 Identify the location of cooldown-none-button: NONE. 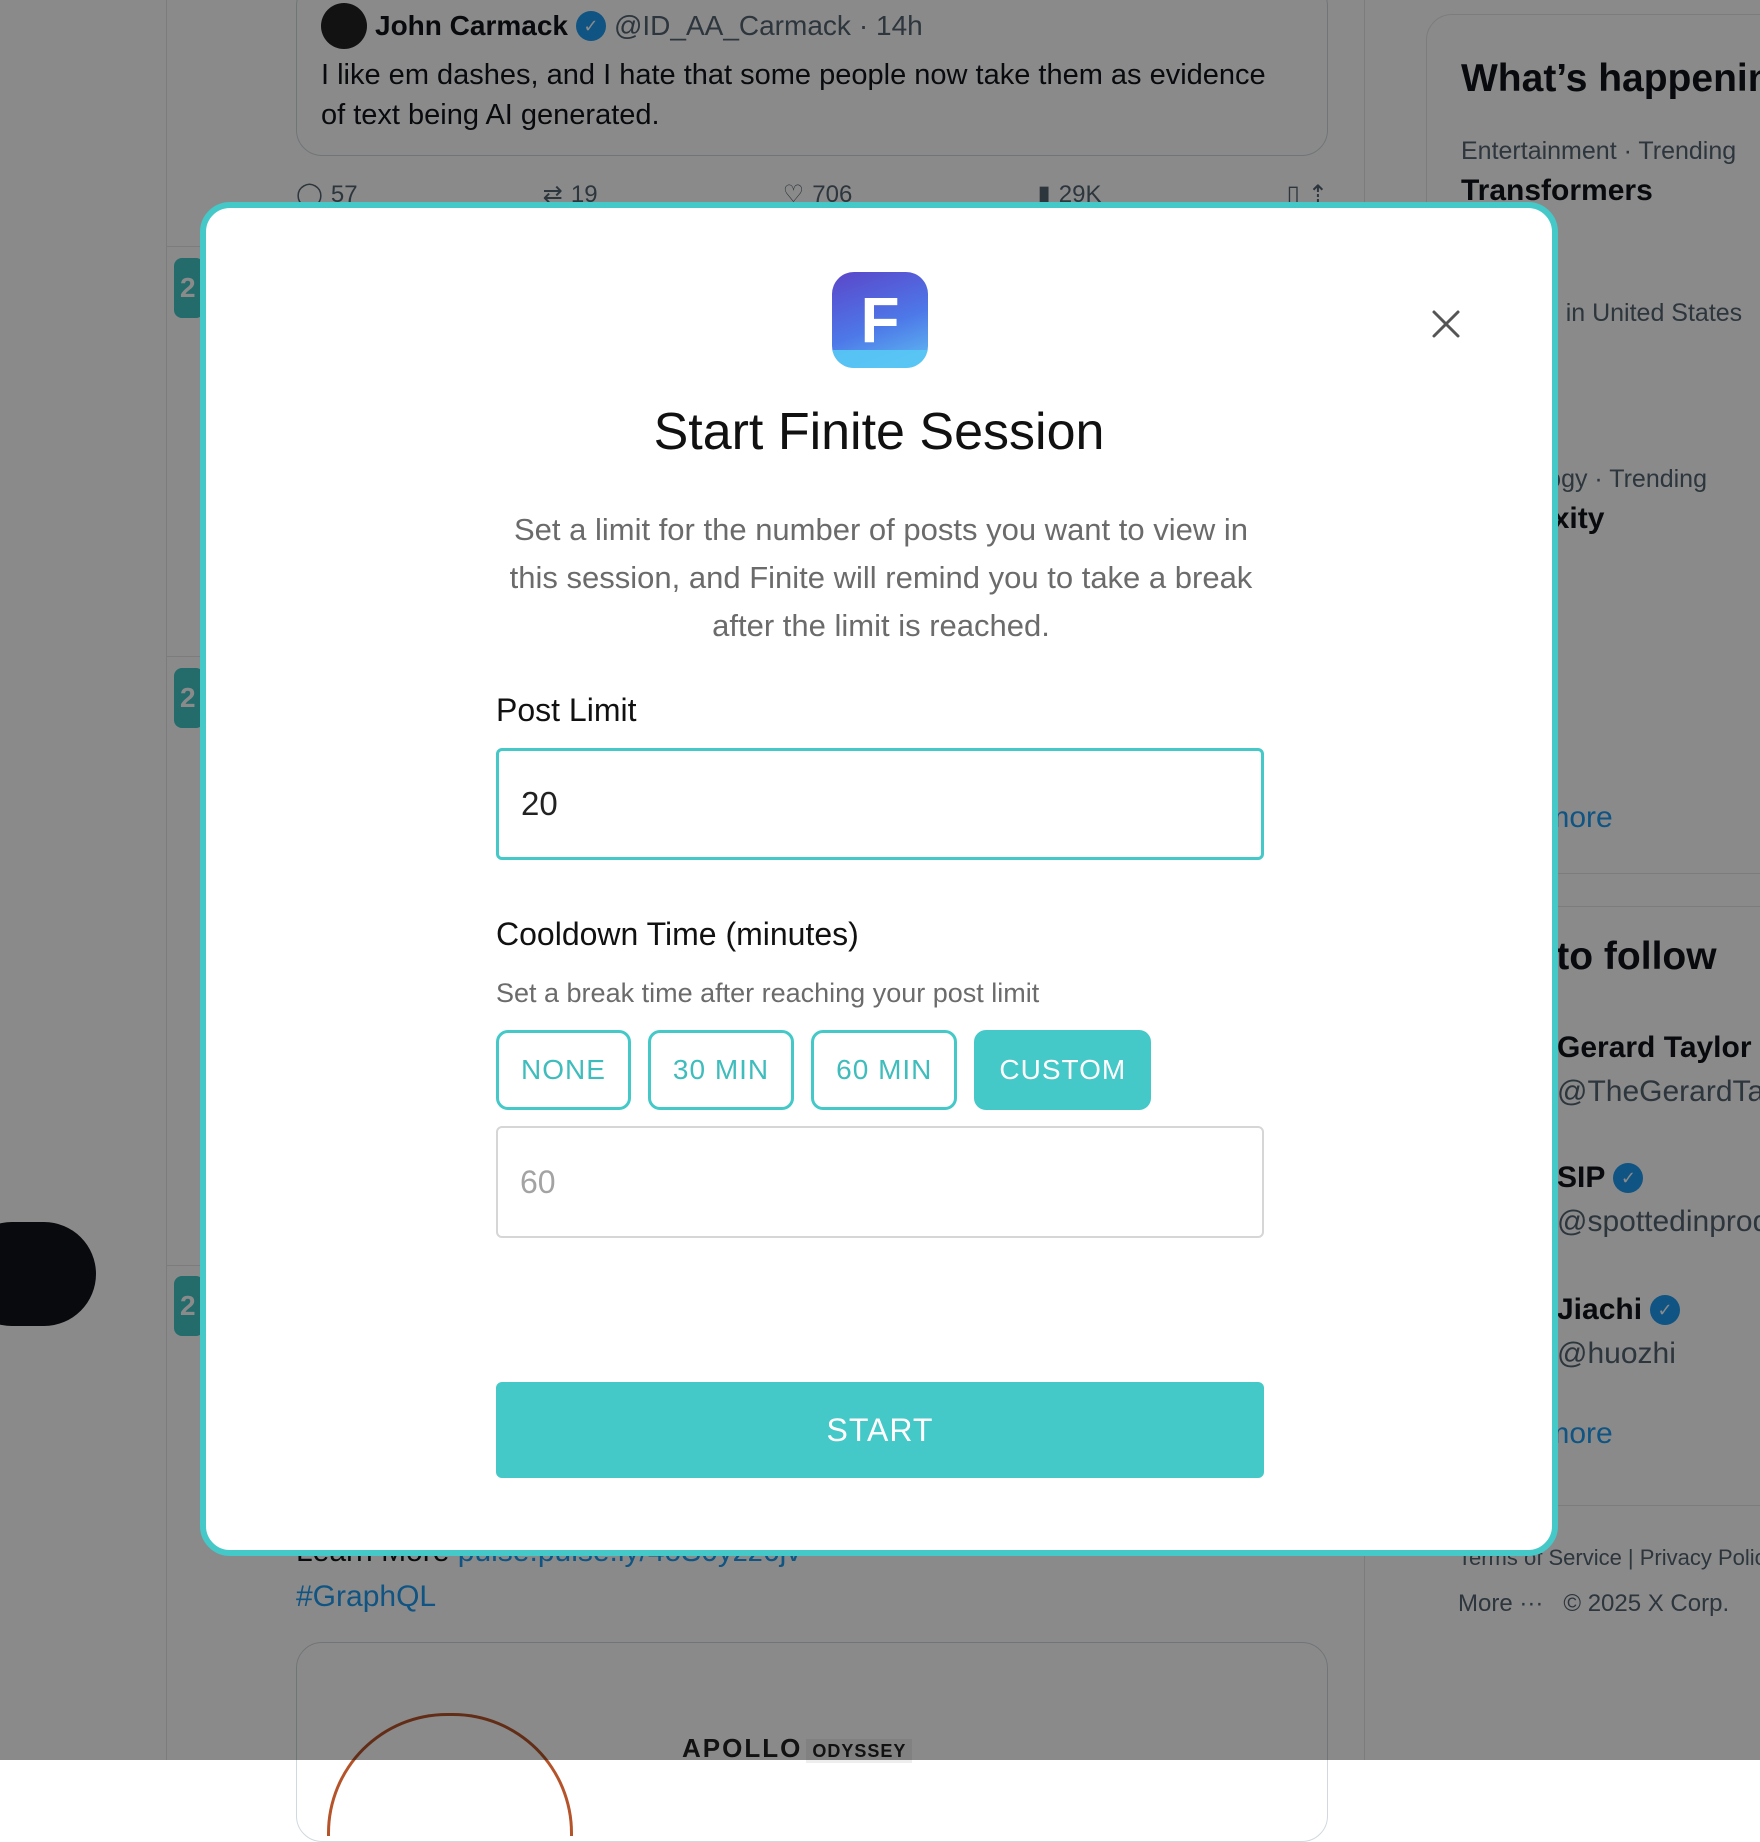
(563, 1070).